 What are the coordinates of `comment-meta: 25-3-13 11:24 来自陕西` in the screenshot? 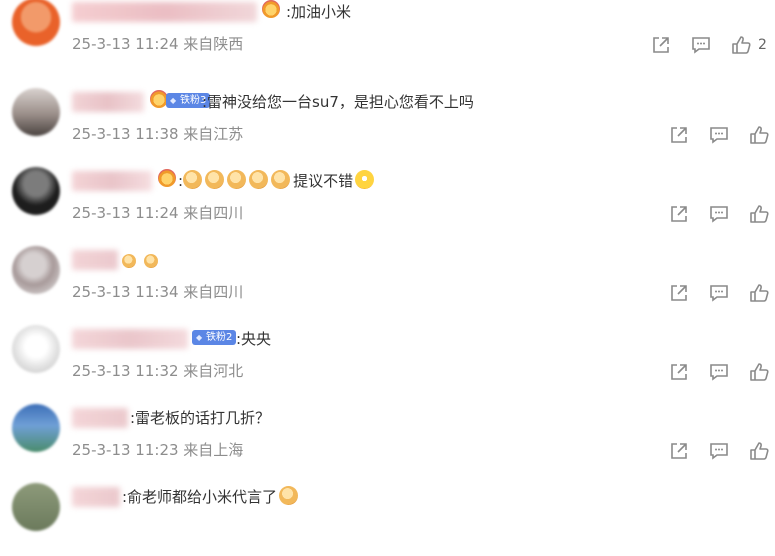 It's located at (158, 44).